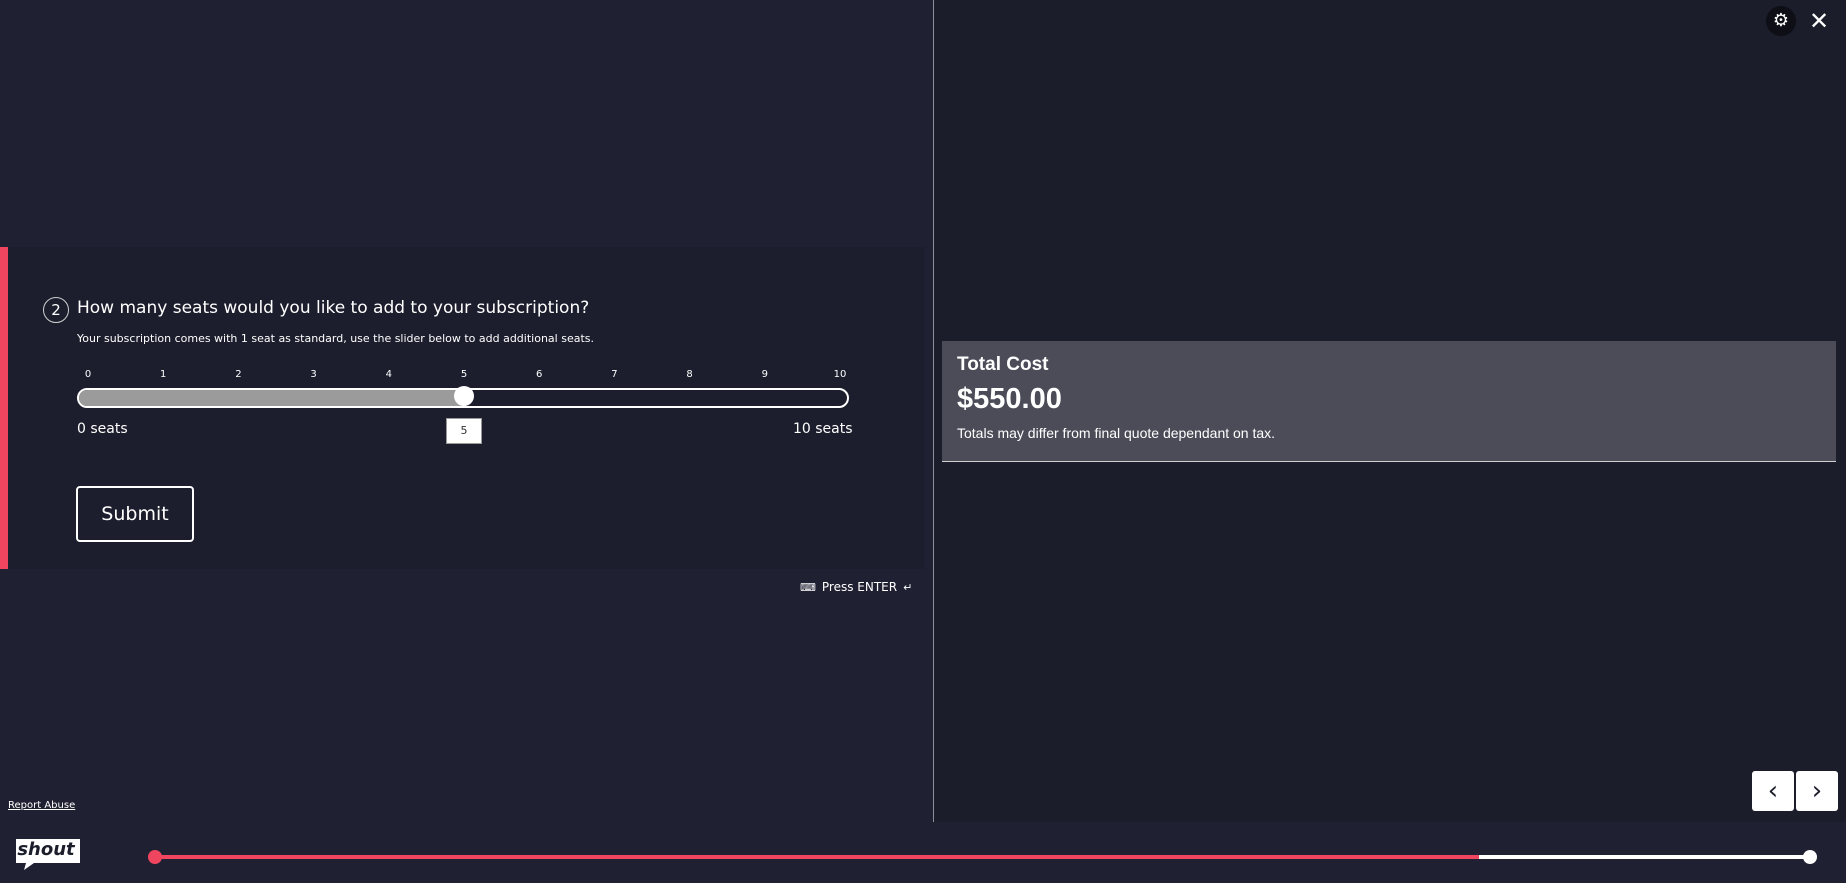 This screenshot has height=883, width=1846. What do you see at coordinates (817, 857) in the screenshot?
I see `progress-fill` at bounding box center [817, 857].